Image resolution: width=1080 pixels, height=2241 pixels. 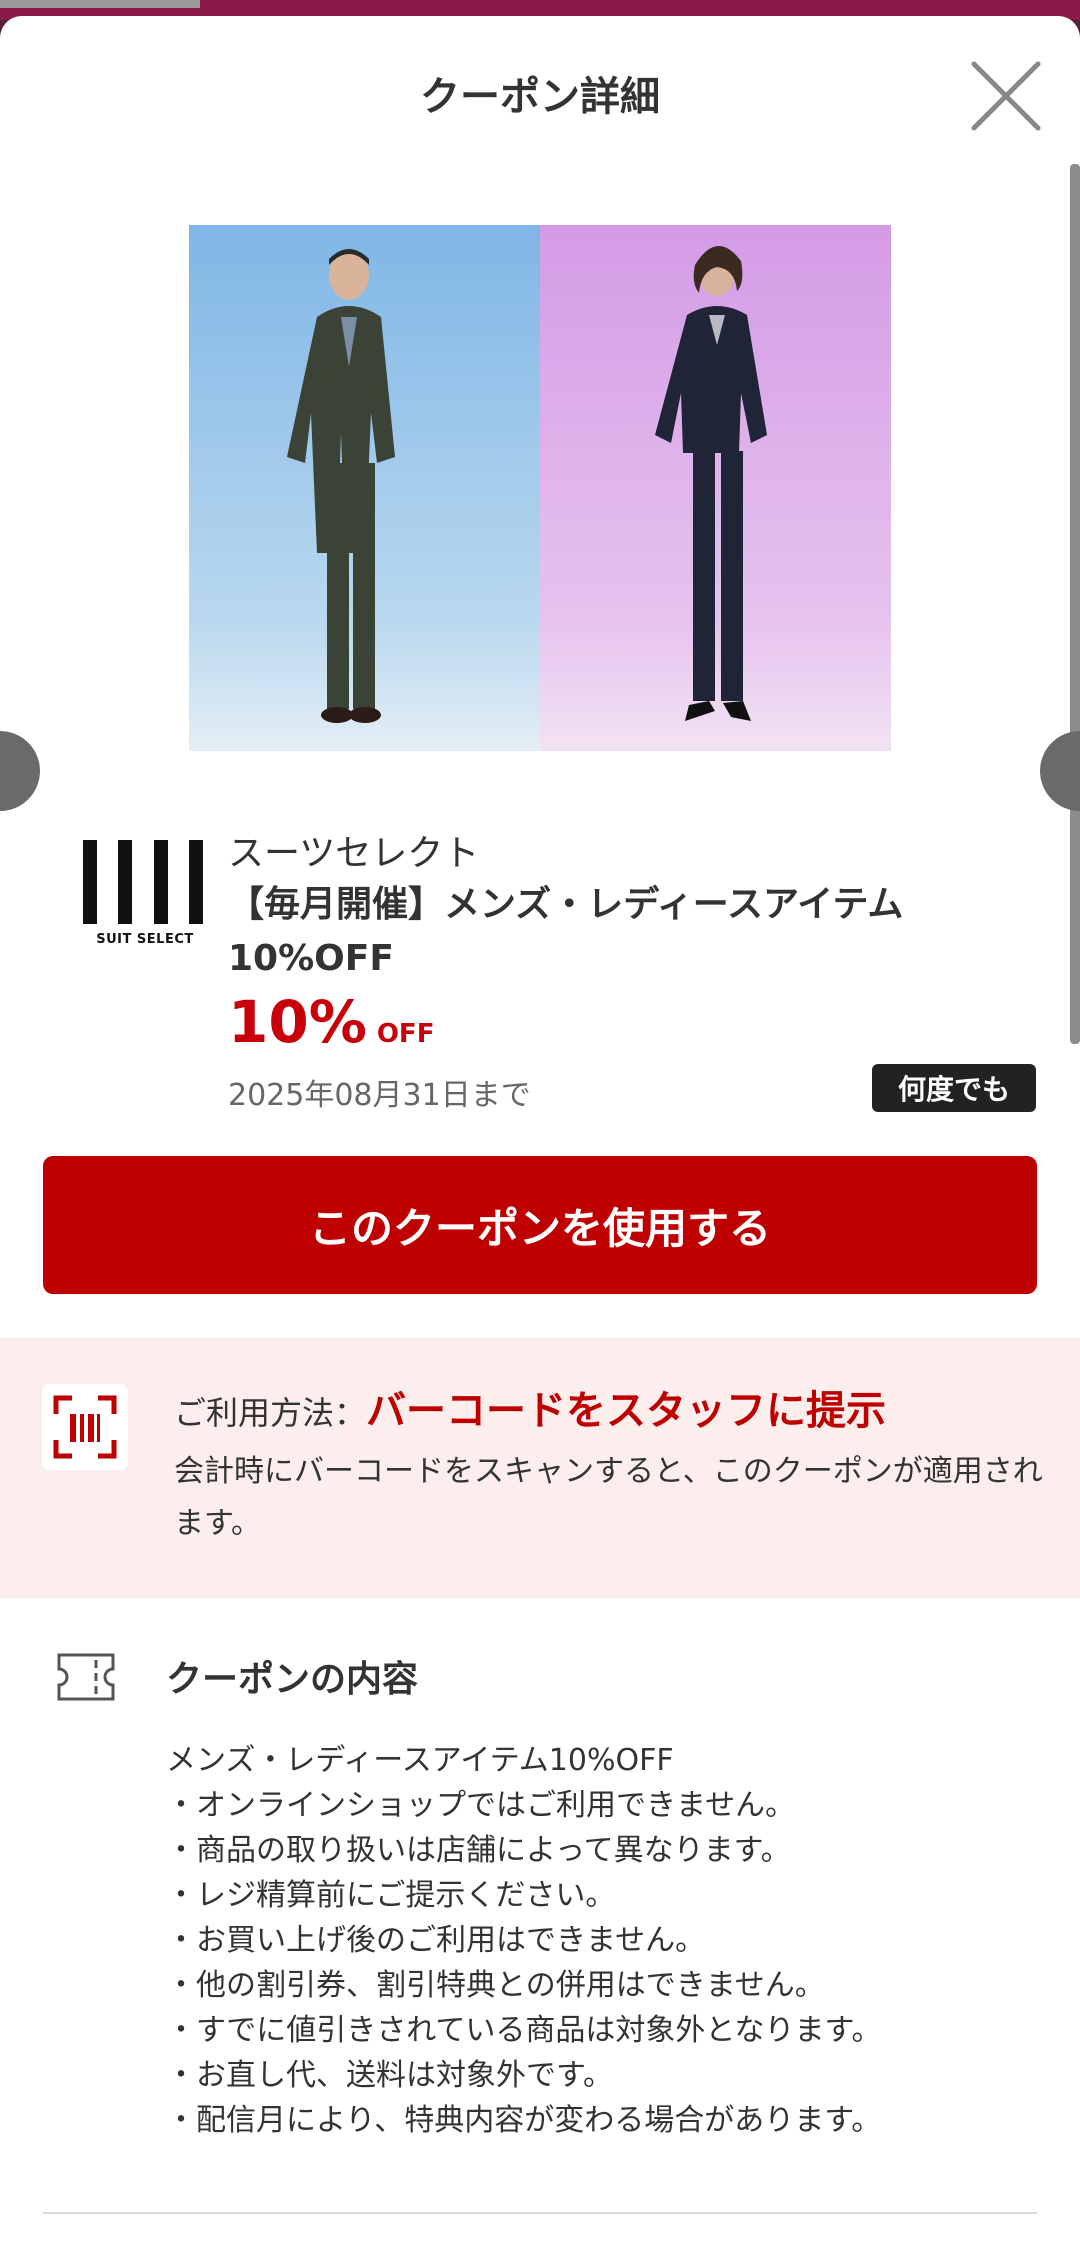 I want to click on carousel-prev-button, so click(x=20, y=771).